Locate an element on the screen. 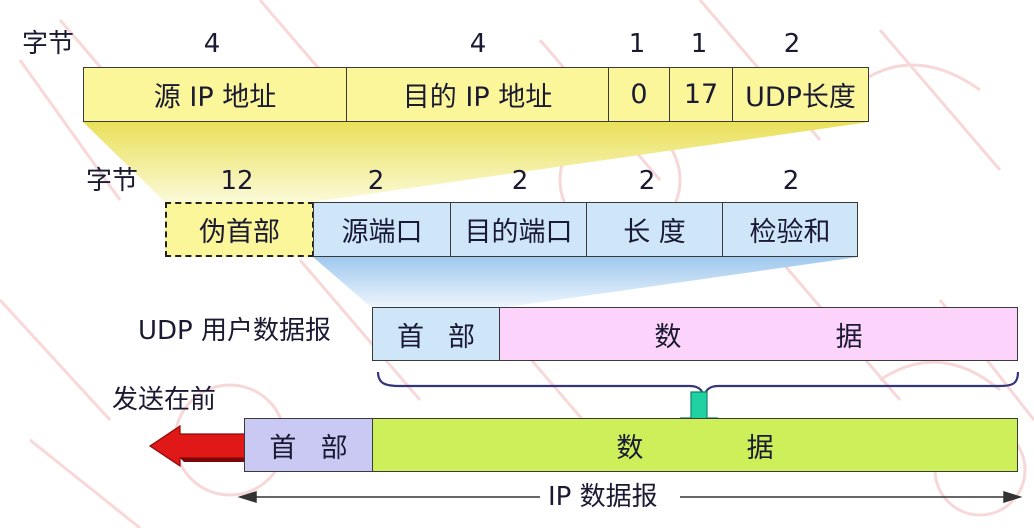 The width and height of the screenshot is (1034, 528). ip-header-text-right: 部 is located at coordinates (334, 448).